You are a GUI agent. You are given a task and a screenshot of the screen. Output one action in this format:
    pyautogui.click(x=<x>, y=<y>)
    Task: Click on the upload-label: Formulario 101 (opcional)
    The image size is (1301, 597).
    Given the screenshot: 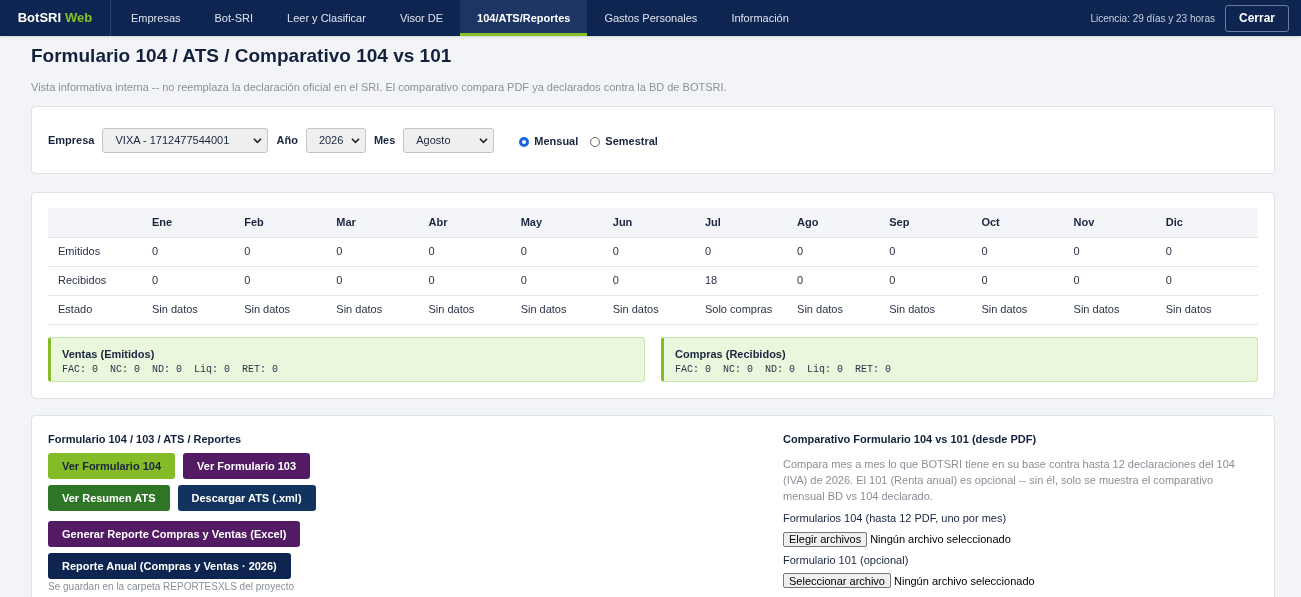 What is the action you would take?
    pyautogui.click(x=846, y=559)
    